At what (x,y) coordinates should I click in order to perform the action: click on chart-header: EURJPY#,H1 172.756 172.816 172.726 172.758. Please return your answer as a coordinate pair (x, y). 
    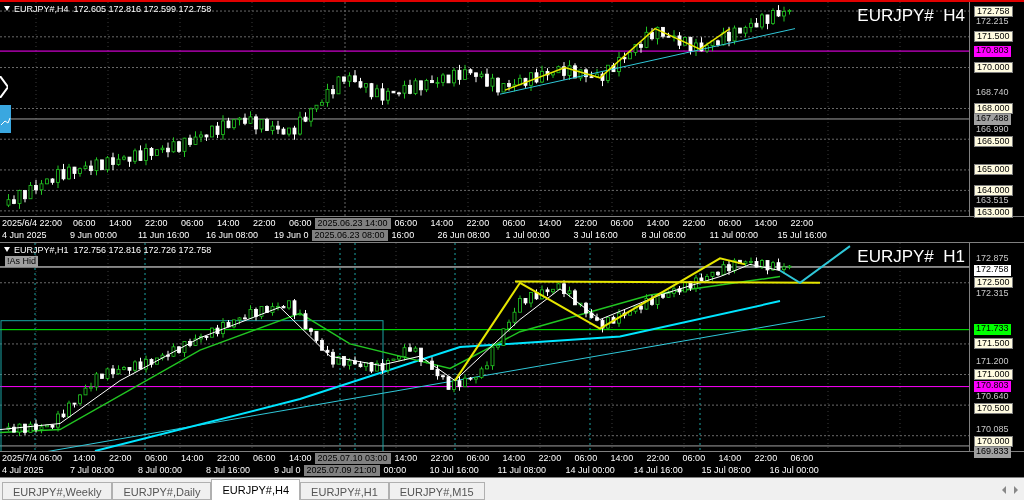
    Looking at the image, I should click on (113, 250).